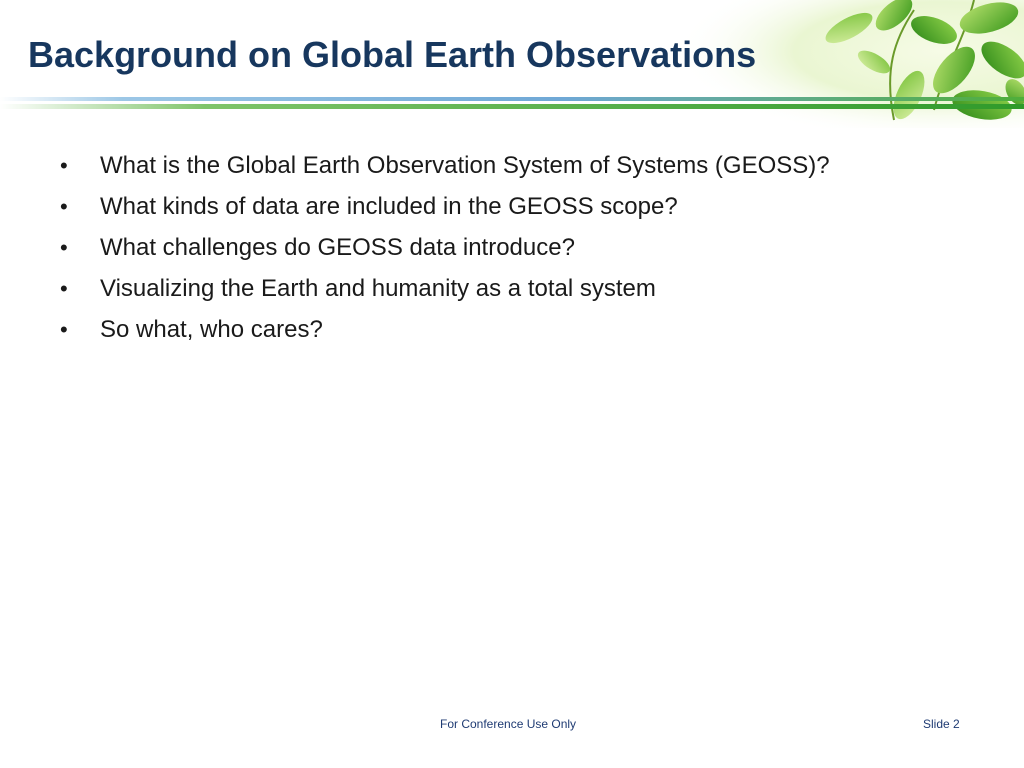 The image size is (1024, 768). What do you see at coordinates (512, 103) in the screenshot?
I see `title-divider` at bounding box center [512, 103].